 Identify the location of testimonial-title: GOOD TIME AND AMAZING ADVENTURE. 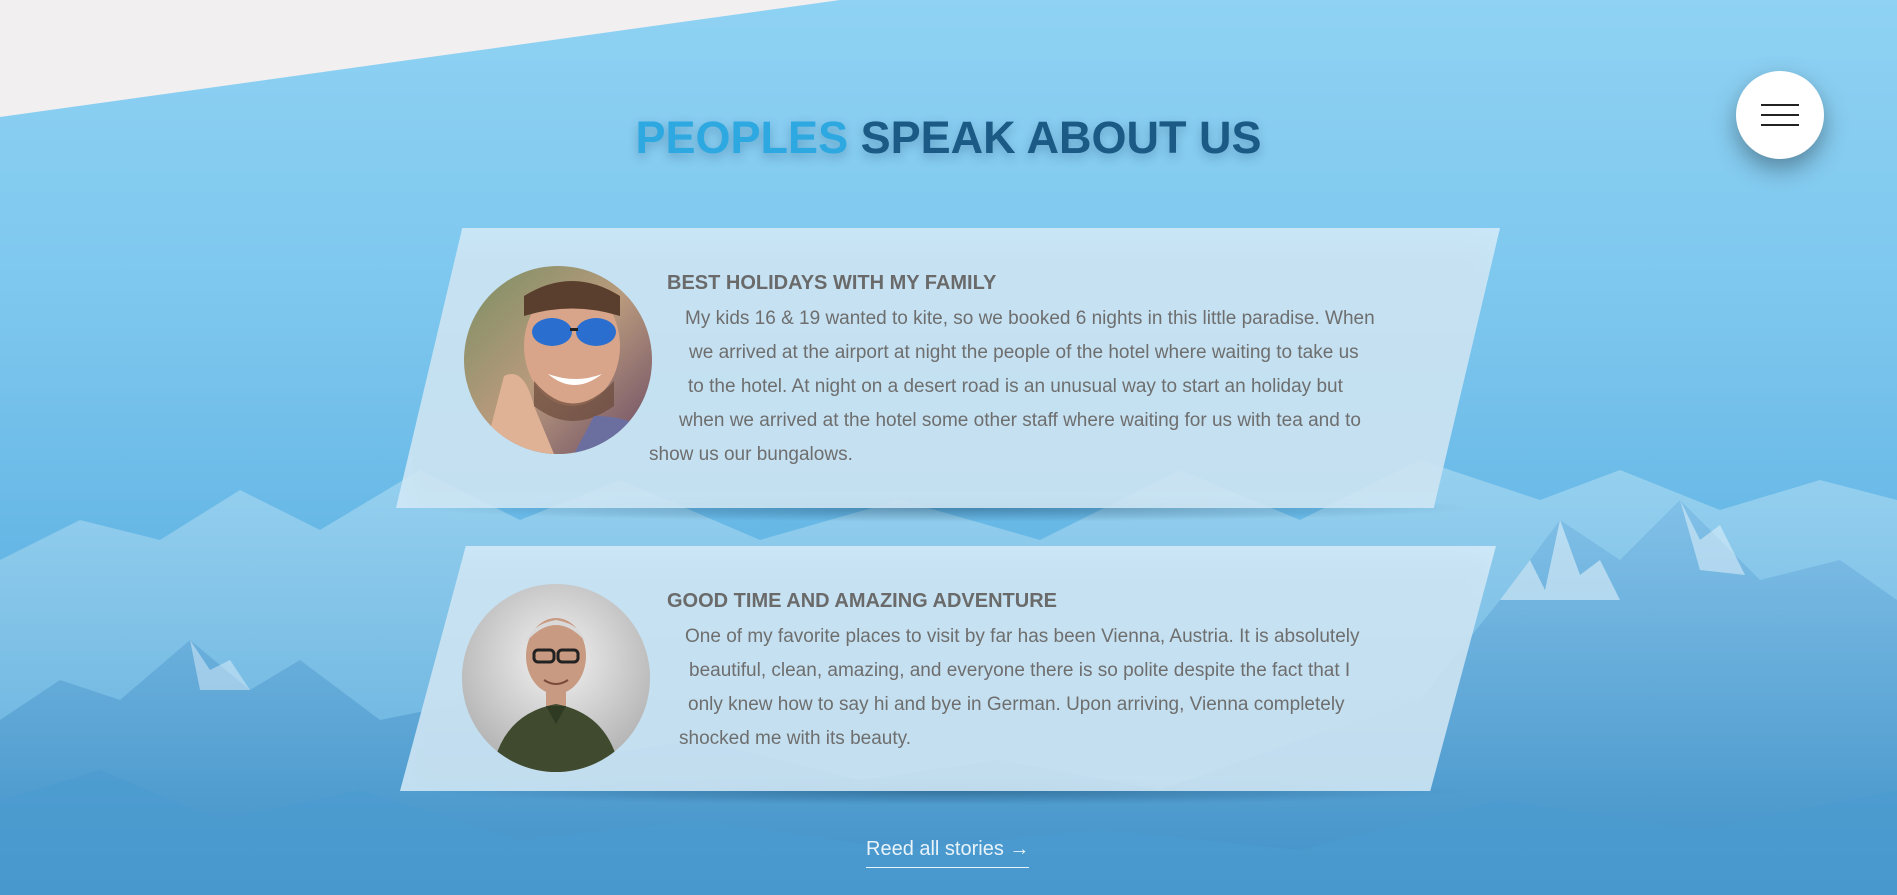
(862, 601).